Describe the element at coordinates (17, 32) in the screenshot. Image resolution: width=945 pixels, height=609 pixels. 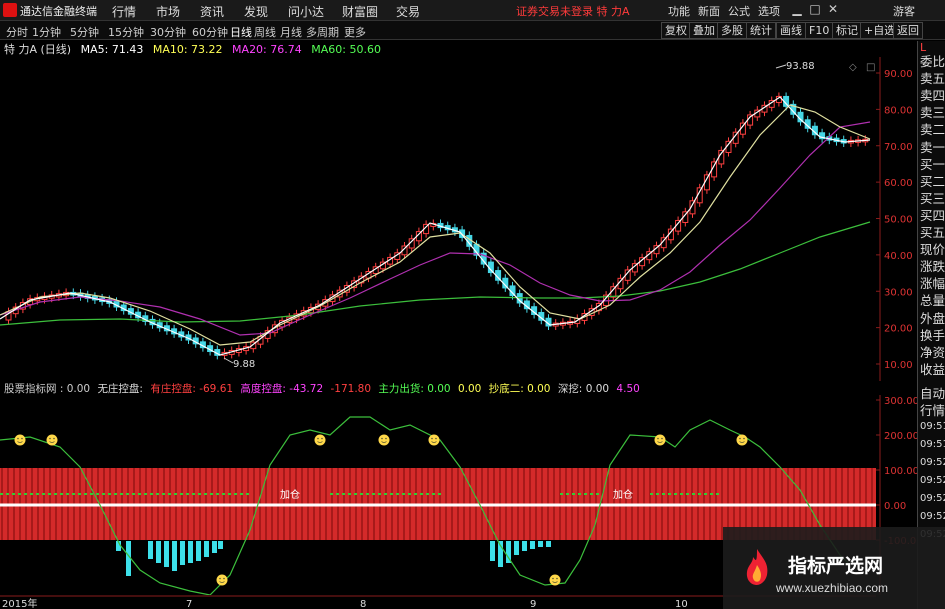
I see `period-timeshare: 分时` at that location.